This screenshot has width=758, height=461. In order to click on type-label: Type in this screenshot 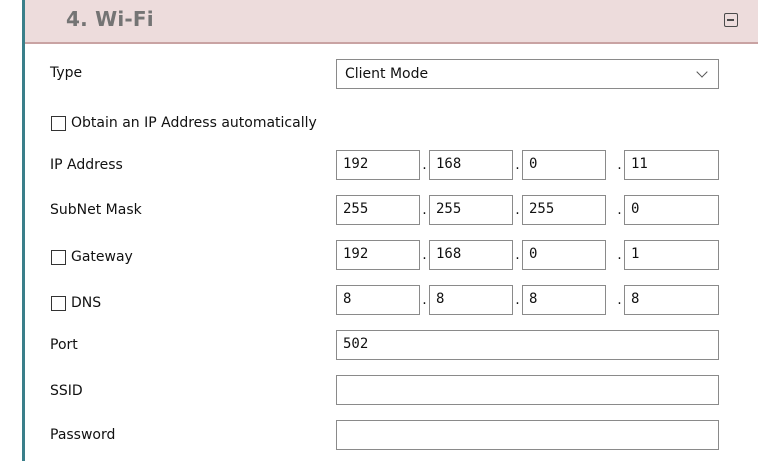, I will do `click(66, 73)`.